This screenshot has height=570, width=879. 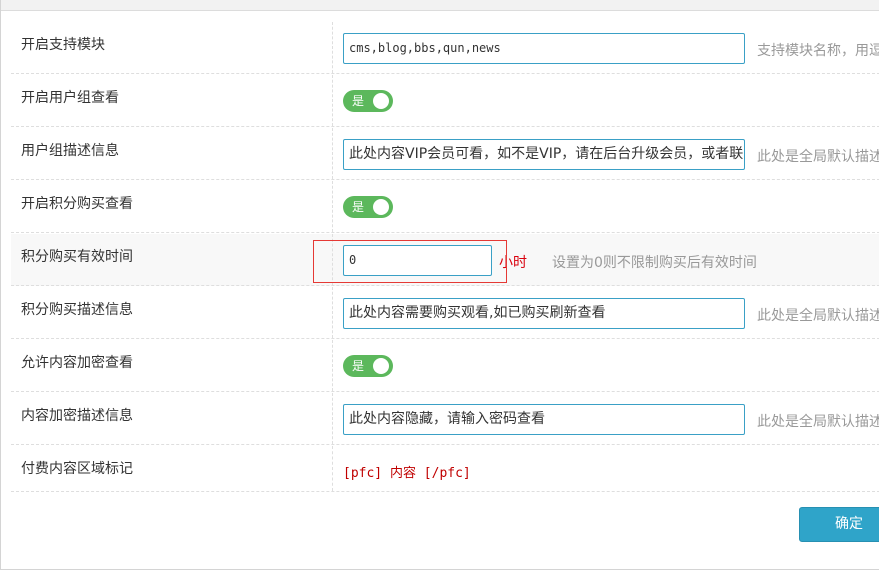 I want to click on row-points-buy-view: 开启积分购买查看 是, so click(x=445, y=207).